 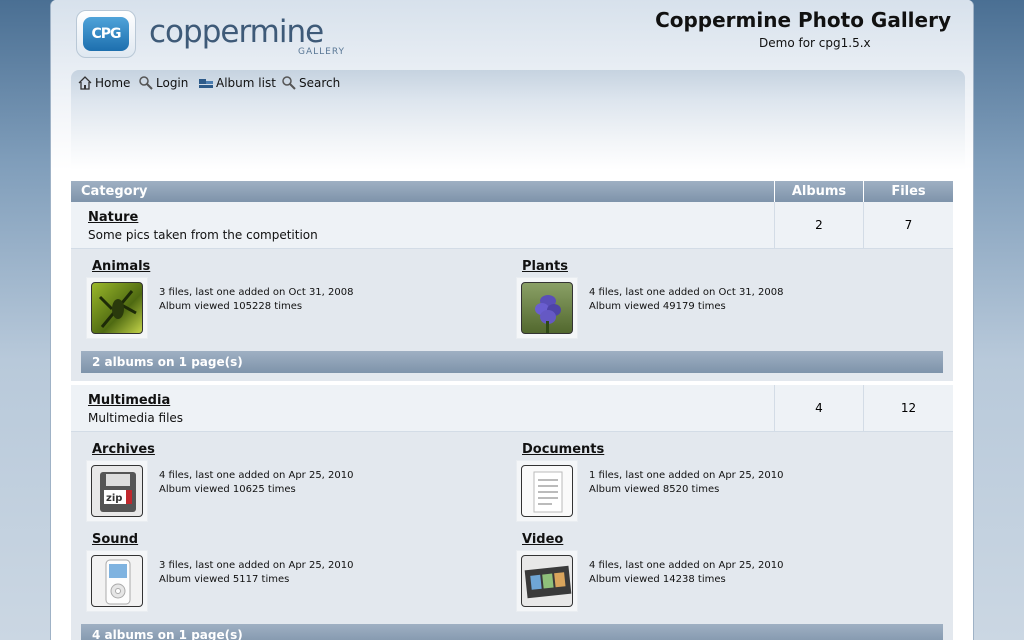 What do you see at coordinates (246, 83) in the screenshot?
I see `nav-album-list-label: Album list` at bounding box center [246, 83].